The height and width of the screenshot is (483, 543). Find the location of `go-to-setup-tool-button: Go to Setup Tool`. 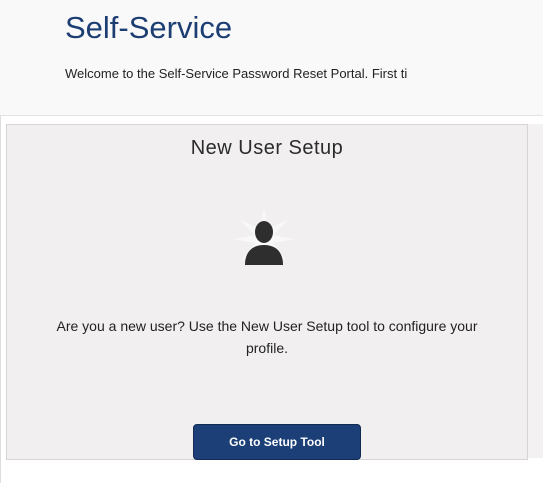

go-to-setup-tool-button: Go to Setup Tool is located at coordinates (277, 442).